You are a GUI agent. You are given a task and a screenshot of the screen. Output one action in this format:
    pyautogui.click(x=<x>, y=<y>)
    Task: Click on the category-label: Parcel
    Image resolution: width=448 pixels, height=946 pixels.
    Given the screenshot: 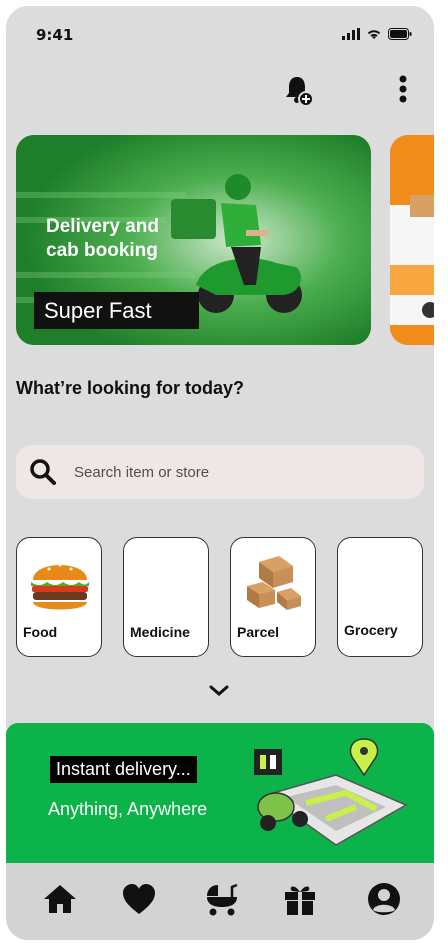 What is the action you would take?
    pyautogui.click(x=258, y=632)
    